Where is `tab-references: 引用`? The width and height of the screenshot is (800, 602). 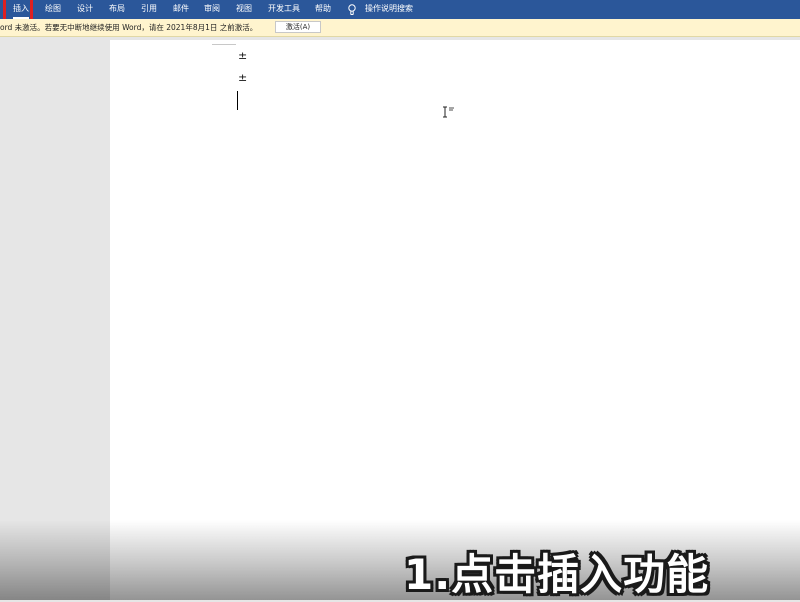
tab-references: 引用 is located at coordinates (149, 9).